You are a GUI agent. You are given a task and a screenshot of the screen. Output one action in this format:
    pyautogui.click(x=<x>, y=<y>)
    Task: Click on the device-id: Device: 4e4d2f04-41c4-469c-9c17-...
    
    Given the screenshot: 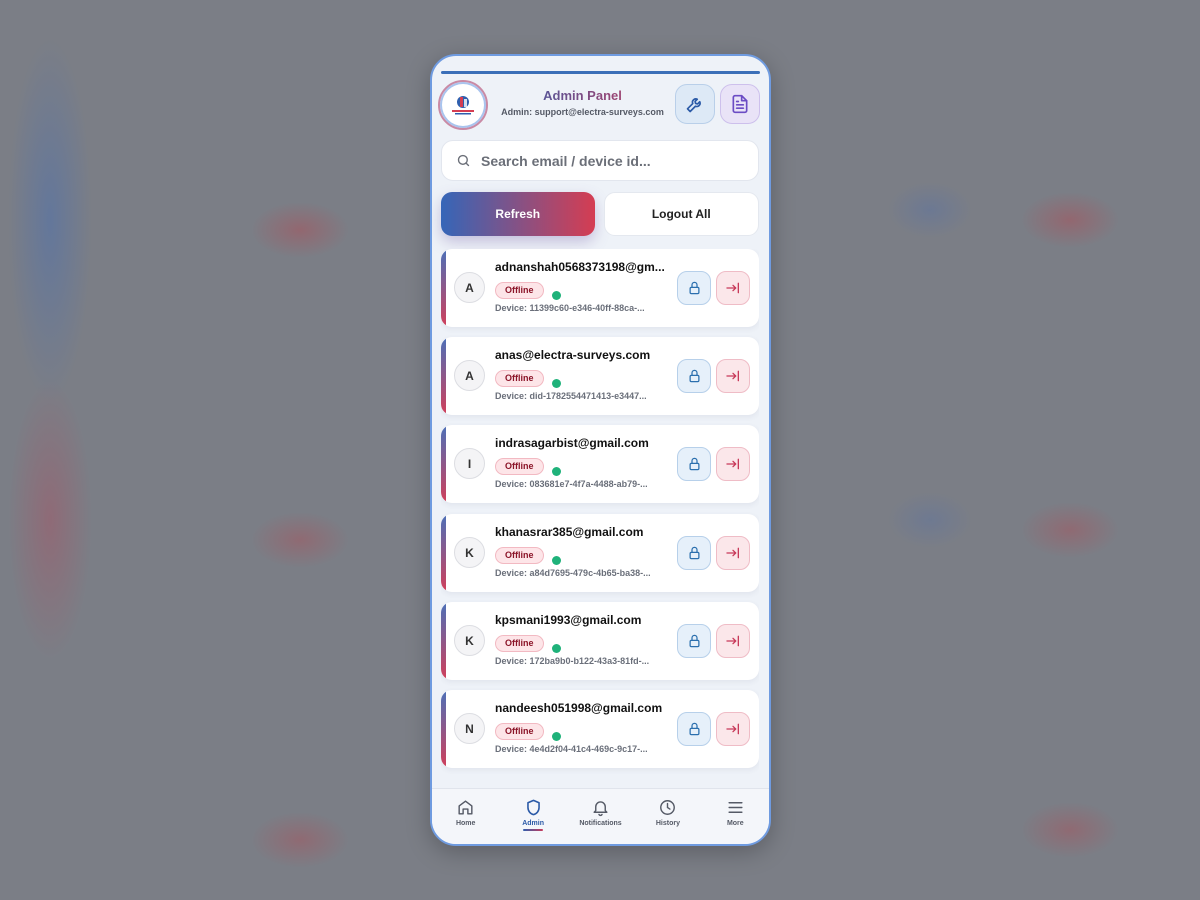 What is the action you would take?
    pyautogui.click(x=571, y=749)
    